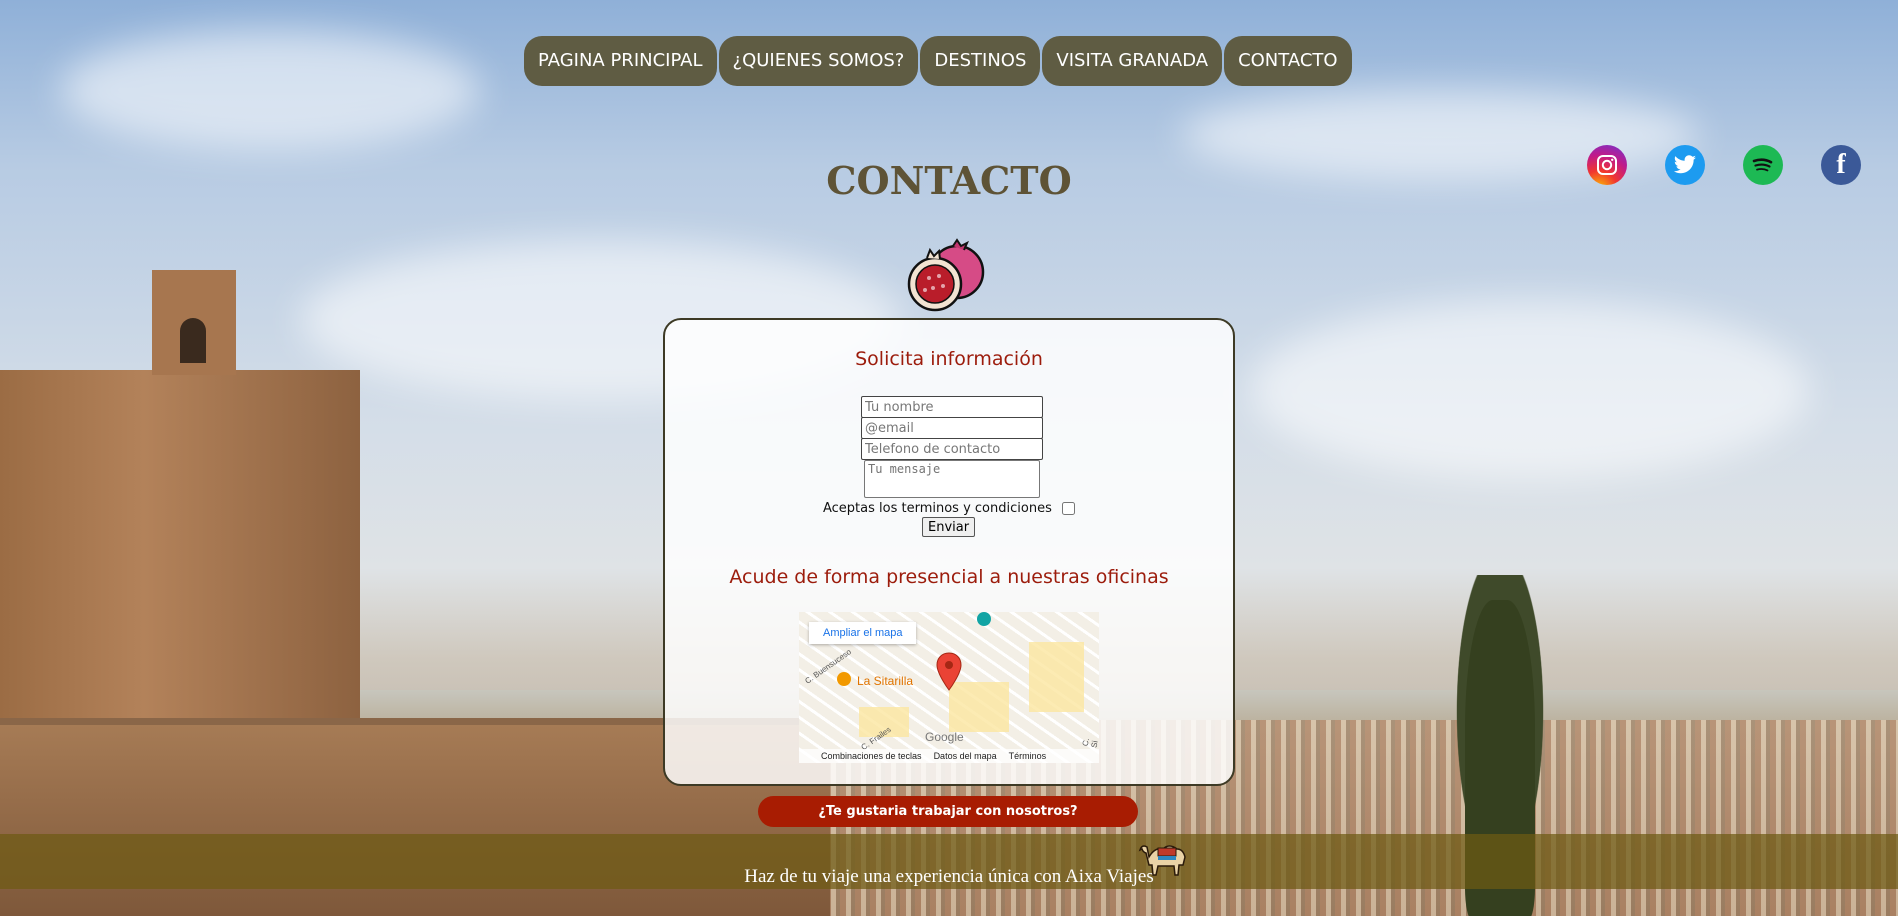 This screenshot has width=1898, height=916. I want to click on terms-checkbox, so click(1068, 508).